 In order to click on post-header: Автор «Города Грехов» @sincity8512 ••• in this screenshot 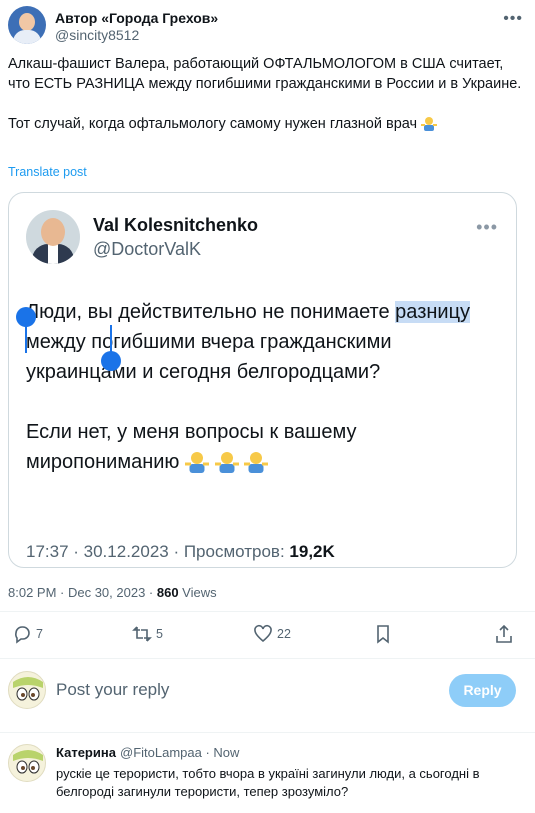, I will do `click(267, 26)`.